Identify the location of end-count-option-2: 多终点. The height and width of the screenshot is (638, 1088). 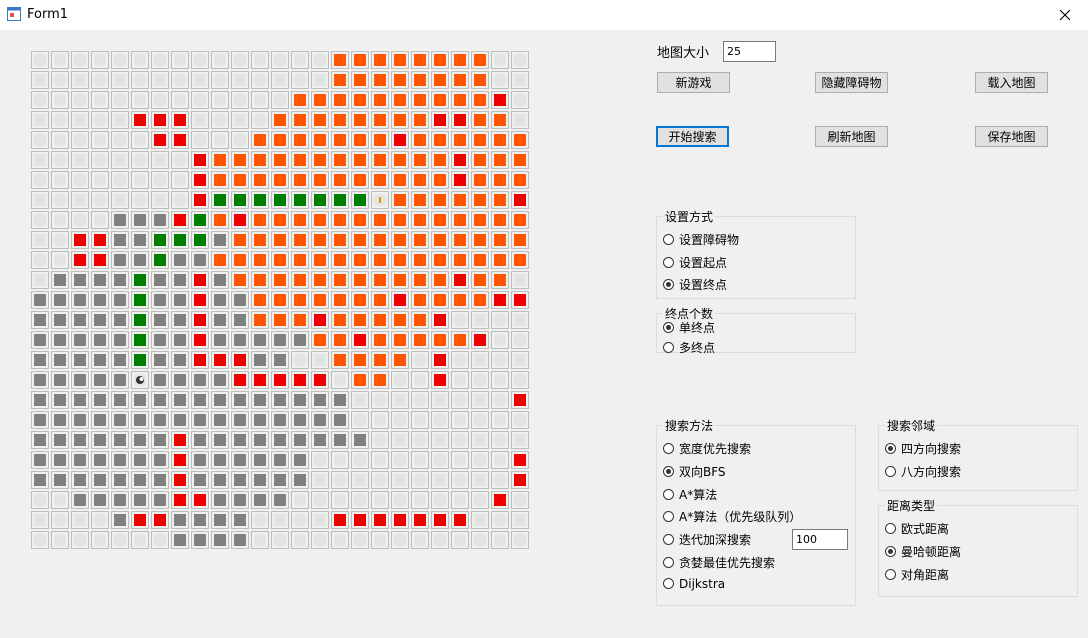
(689, 347).